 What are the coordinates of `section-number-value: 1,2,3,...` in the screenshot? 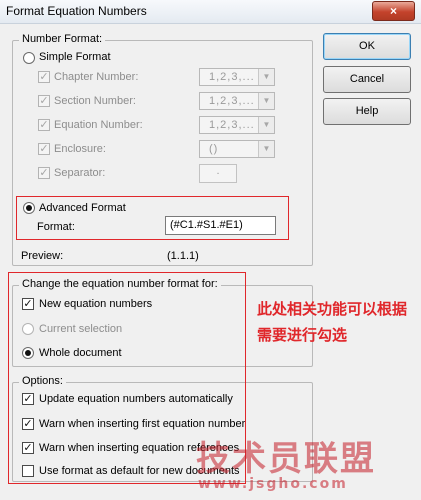 It's located at (232, 101).